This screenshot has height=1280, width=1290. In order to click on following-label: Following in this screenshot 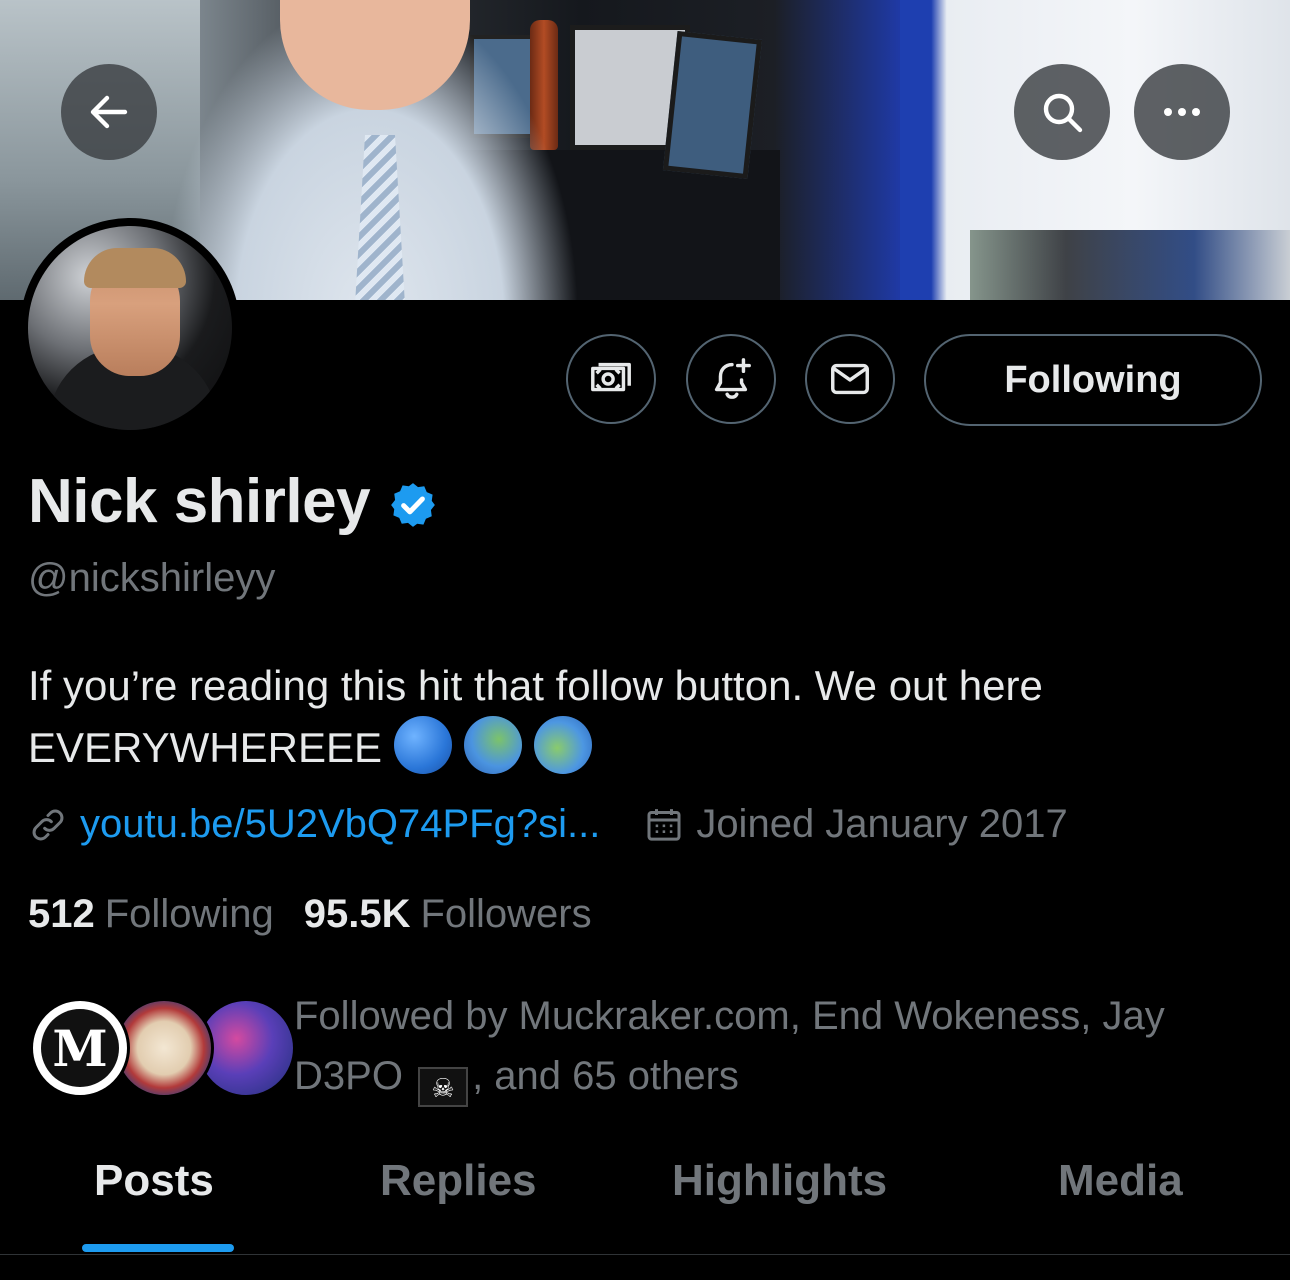, I will do `click(189, 914)`.